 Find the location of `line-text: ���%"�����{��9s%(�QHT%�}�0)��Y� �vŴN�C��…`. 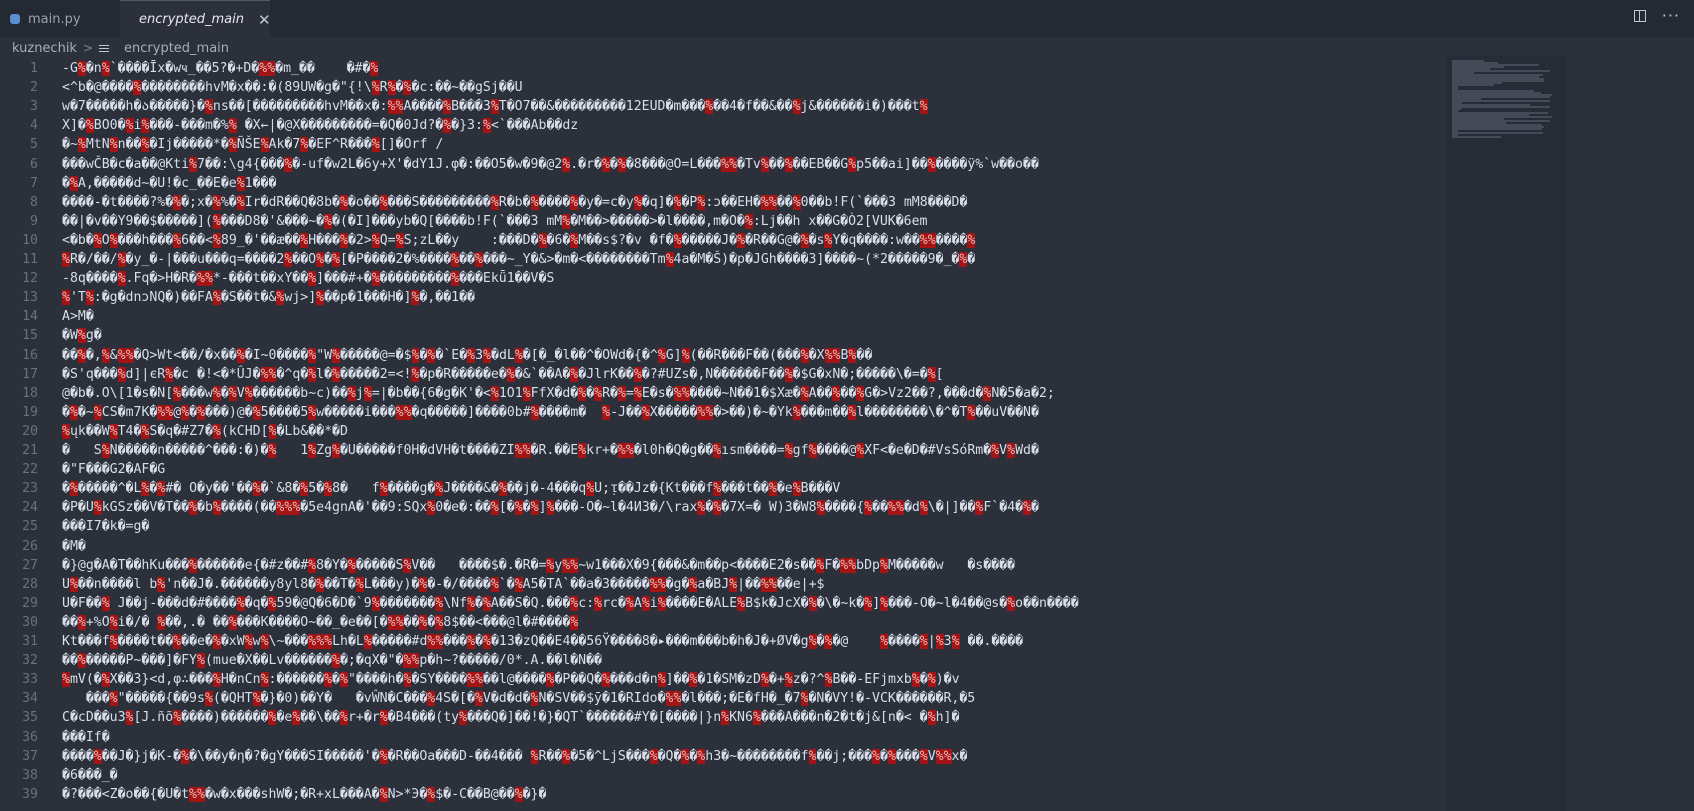

line-text: ���%"�����{��9s%(�QHT%�}�0)��Y� �vŴN�C��… is located at coordinates (519, 699).